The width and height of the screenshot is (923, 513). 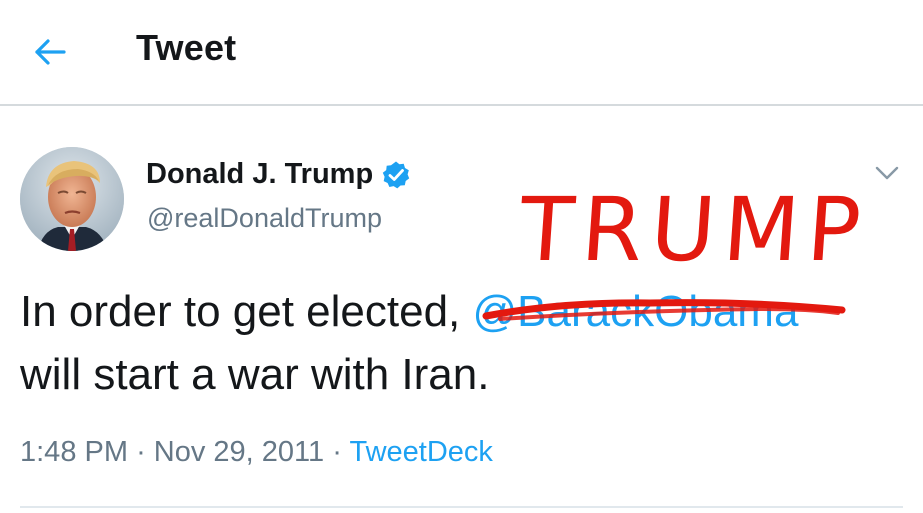 What do you see at coordinates (74, 452) in the screenshot?
I see `tweet-time: 1:48 PM` at bounding box center [74, 452].